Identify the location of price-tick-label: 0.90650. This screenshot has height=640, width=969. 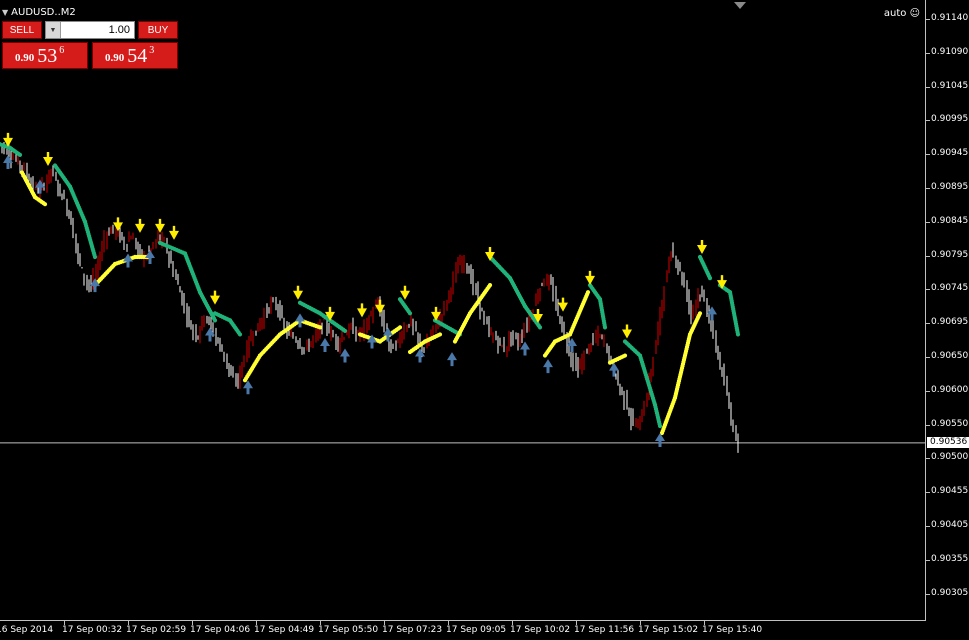
(950, 356).